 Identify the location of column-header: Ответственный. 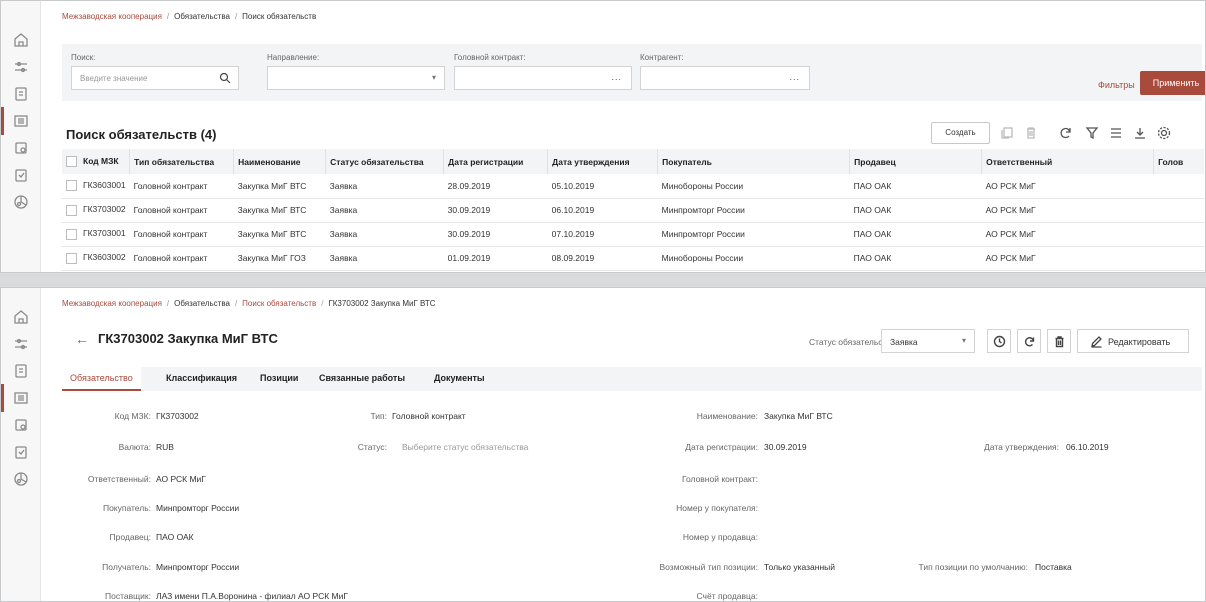
(1068, 161).